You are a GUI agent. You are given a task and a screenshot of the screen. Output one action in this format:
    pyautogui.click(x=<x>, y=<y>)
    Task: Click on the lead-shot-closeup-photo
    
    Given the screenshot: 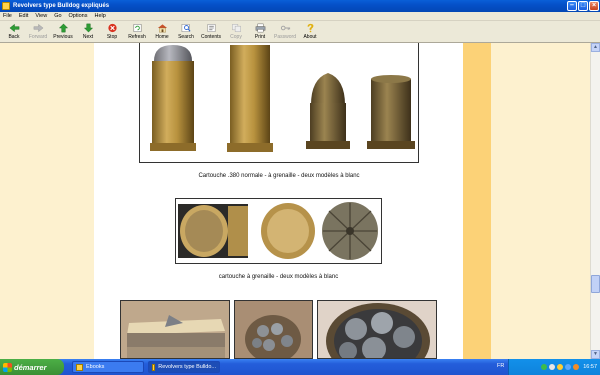 What is the action you would take?
    pyautogui.click(x=377, y=329)
    